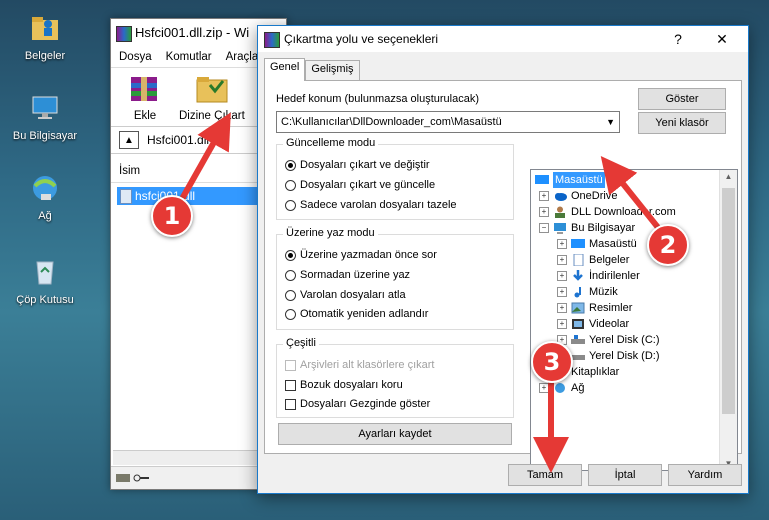 The image size is (769, 520). Describe the element at coordinates (212, 116) in the screenshot. I see `extract-to-label: Dizine Çıkart` at that location.